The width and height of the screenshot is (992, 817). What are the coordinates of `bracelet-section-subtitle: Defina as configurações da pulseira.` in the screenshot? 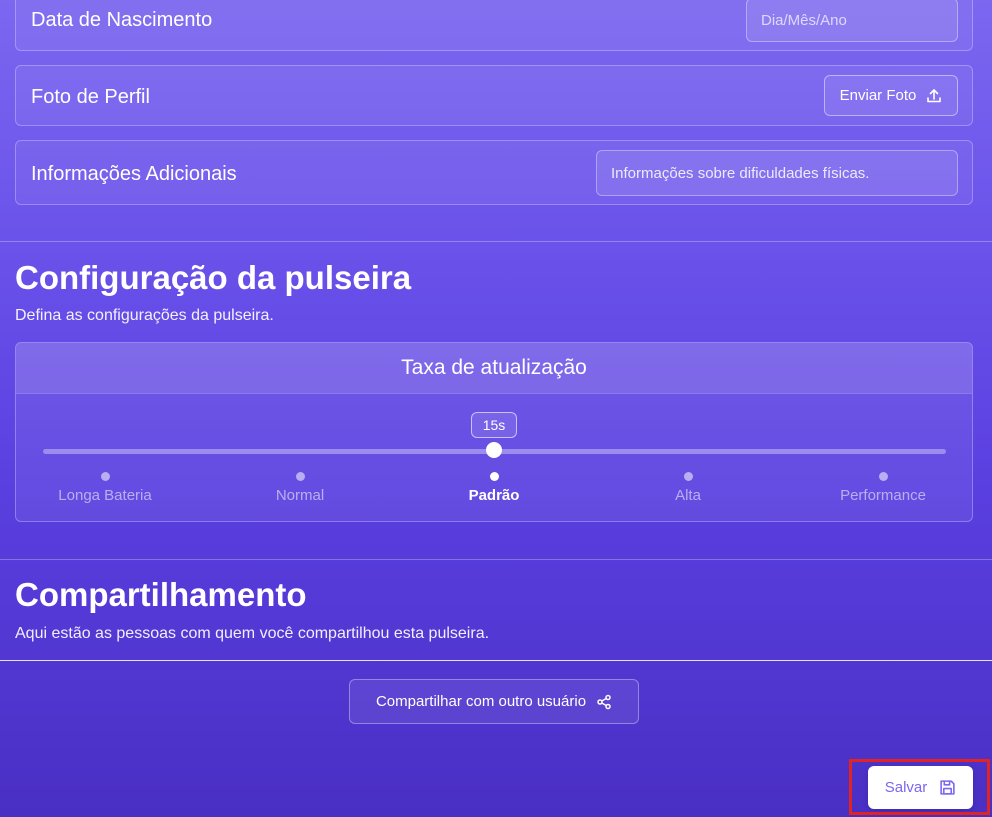 It's located at (144, 315).